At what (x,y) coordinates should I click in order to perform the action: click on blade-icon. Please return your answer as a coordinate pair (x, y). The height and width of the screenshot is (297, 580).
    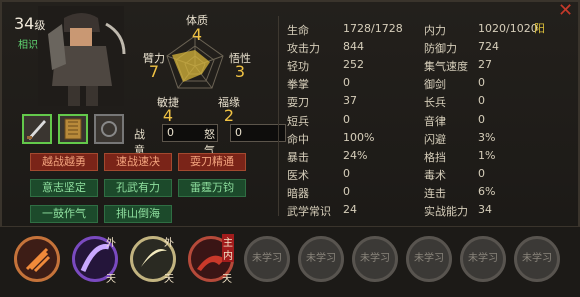
    Looking at the image, I should click on (36, 130).